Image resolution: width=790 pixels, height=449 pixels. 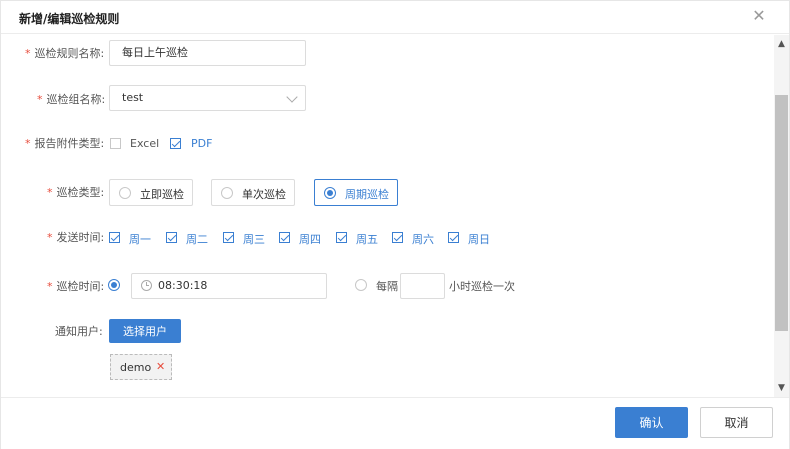 I want to click on user-tag: demo ✕, so click(x=141, y=367).